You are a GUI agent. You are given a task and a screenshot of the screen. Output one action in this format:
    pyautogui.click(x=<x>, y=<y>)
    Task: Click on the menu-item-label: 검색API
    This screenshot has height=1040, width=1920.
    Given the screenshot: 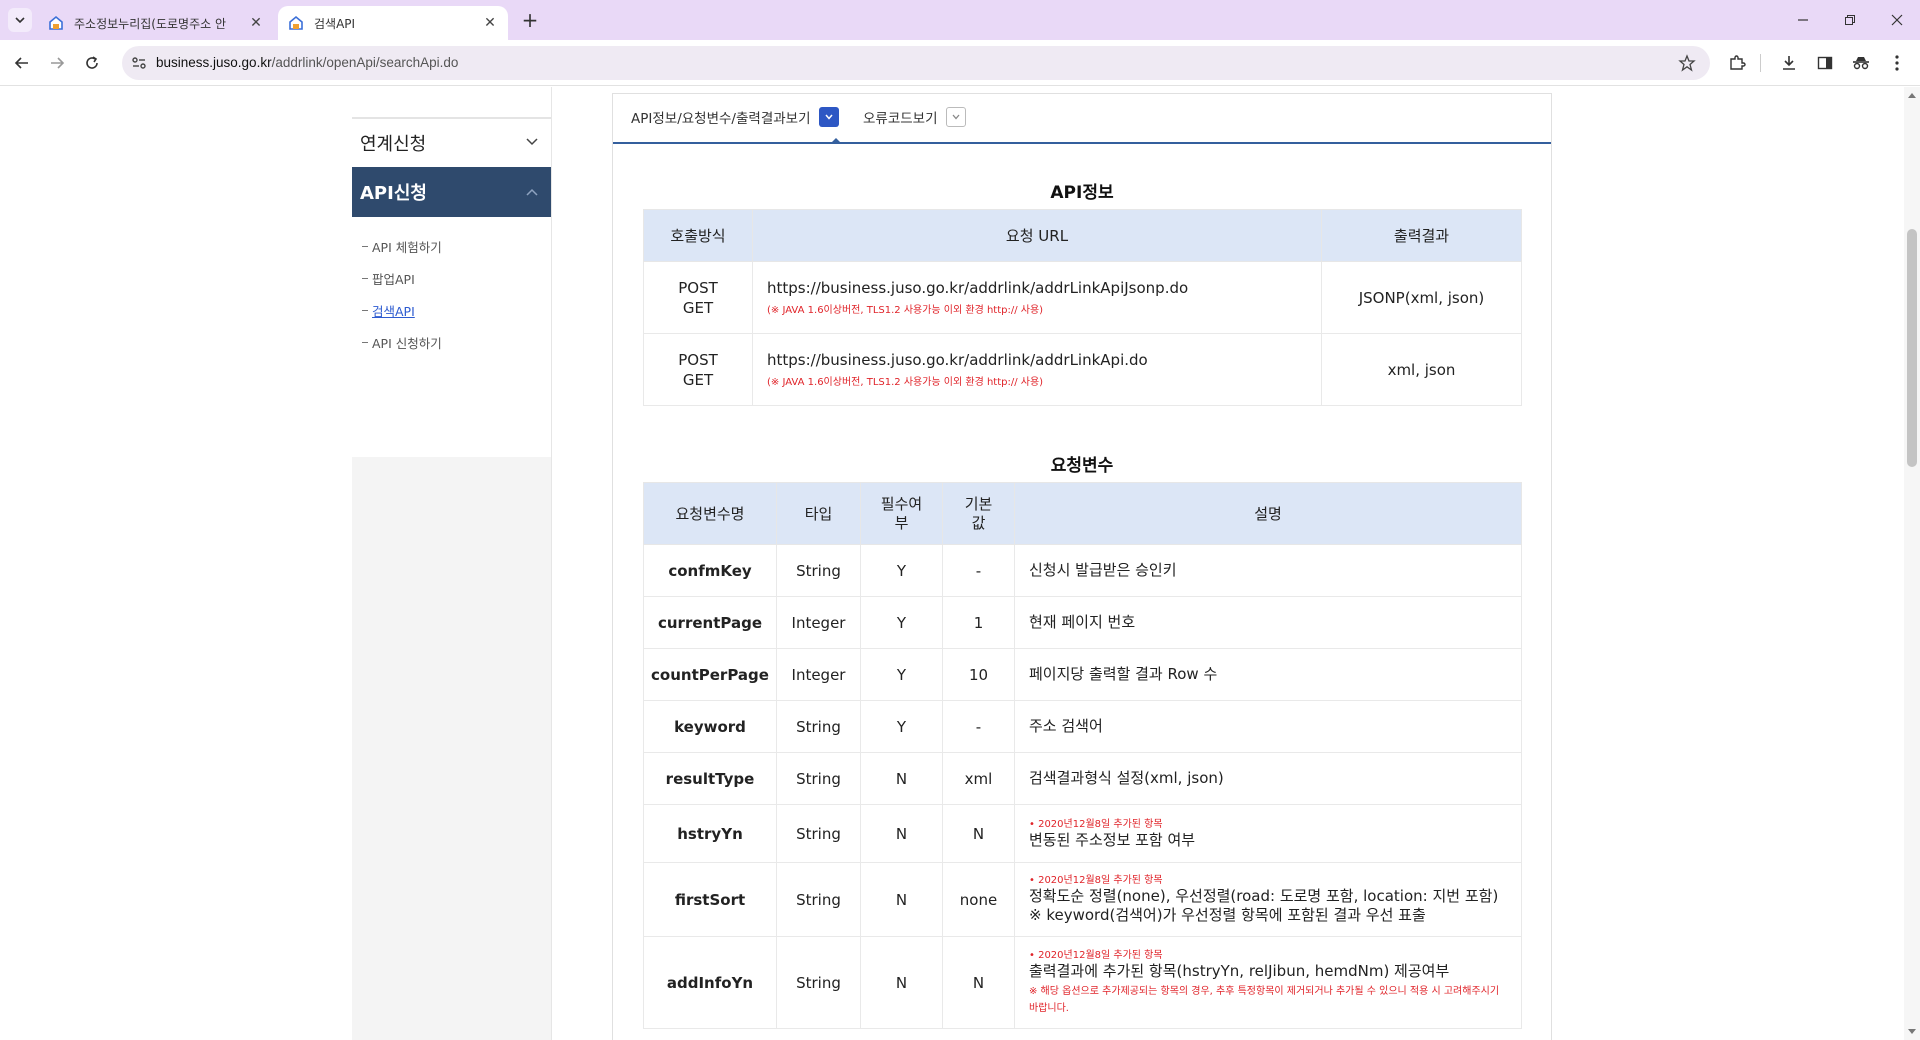 What is the action you would take?
    pyautogui.click(x=393, y=311)
    